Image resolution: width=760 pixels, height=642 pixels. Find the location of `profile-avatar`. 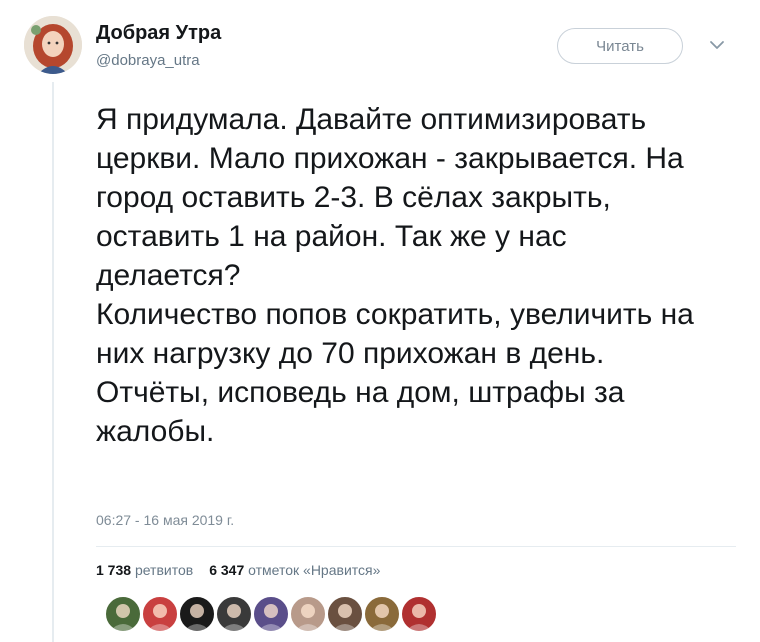

profile-avatar is located at coordinates (53, 45).